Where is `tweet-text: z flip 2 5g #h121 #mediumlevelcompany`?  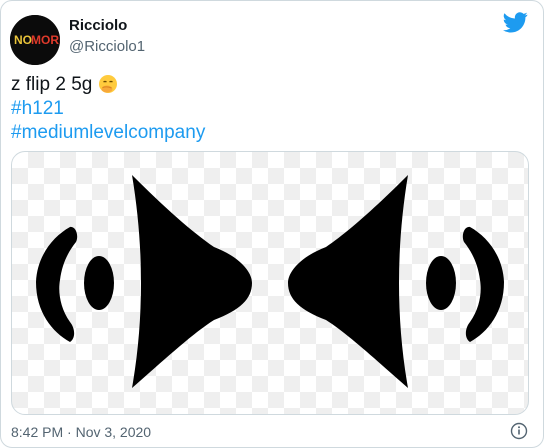 tweet-text: z flip 2 5g #h121 #mediumlevelcompany is located at coordinates (108, 109).